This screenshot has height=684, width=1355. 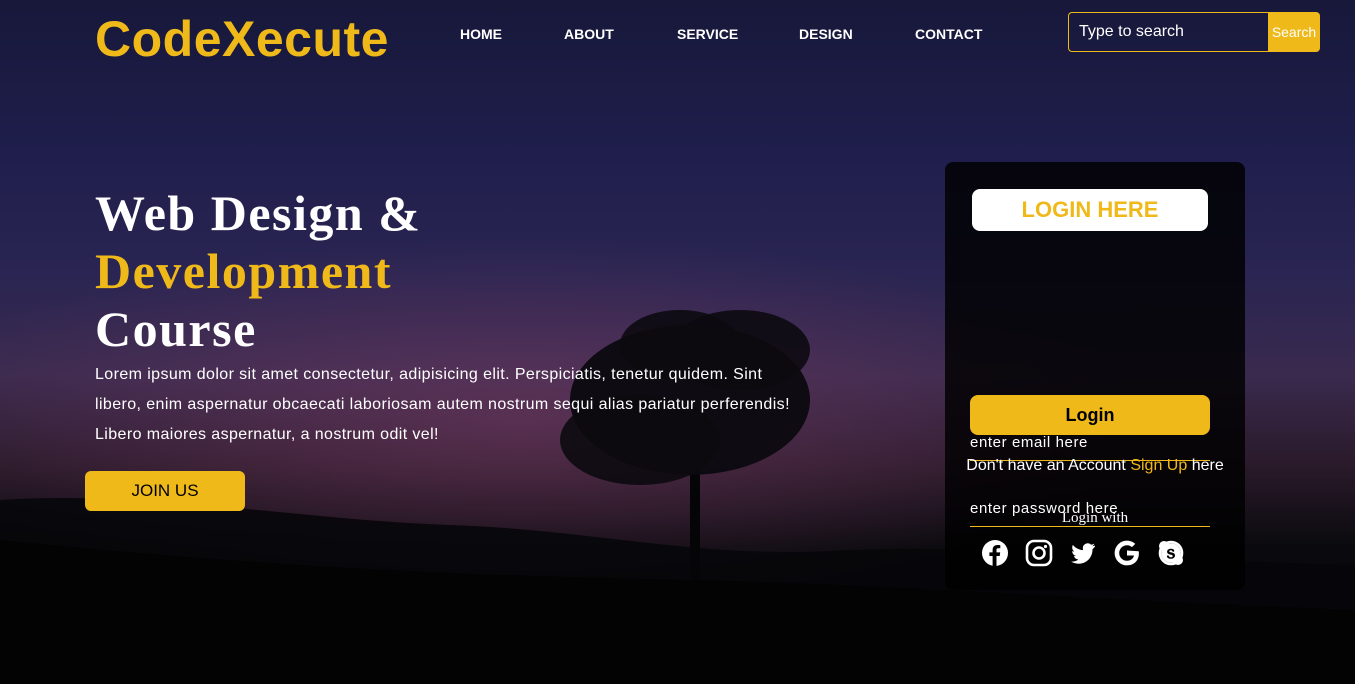 What do you see at coordinates (1095, 518) in the screenshot?
I see `login-with-label: Login with` at bounding box center [1095, 518].